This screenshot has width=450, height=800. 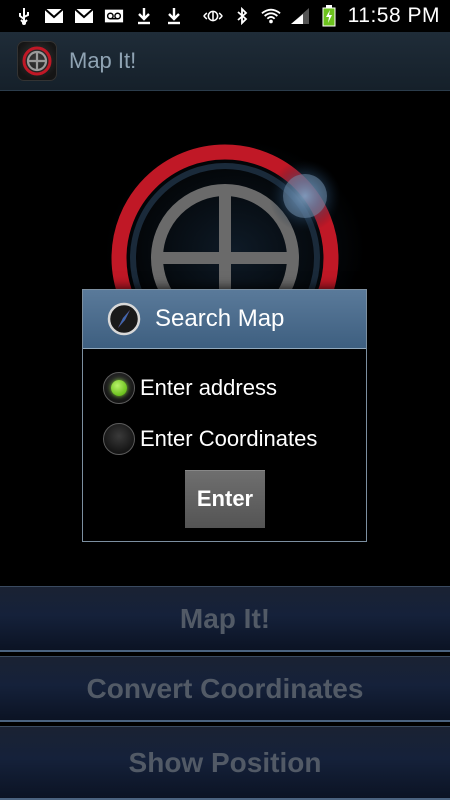 What do you see at coordinates (37, 61) in the screenshot?
I see `app-logo-icon` at bounding box center [37, 61].